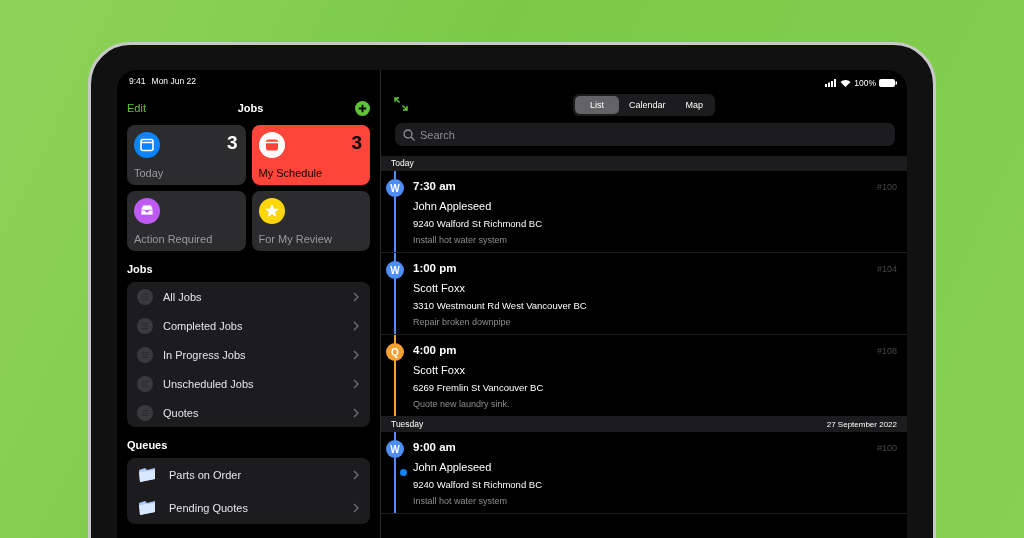  What do you see at coordinates (310, 221) in the screenshot?
I see `filter-tile: For My Review` at bounding box center [310, 221].